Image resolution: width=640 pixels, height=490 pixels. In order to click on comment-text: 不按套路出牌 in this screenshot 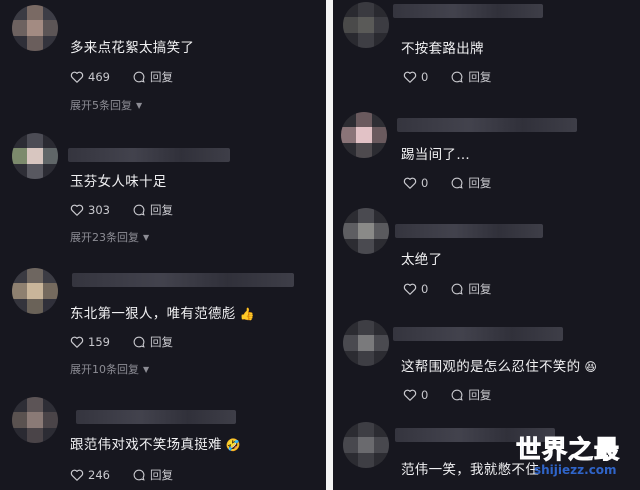, I will do `click(442, 49)`.